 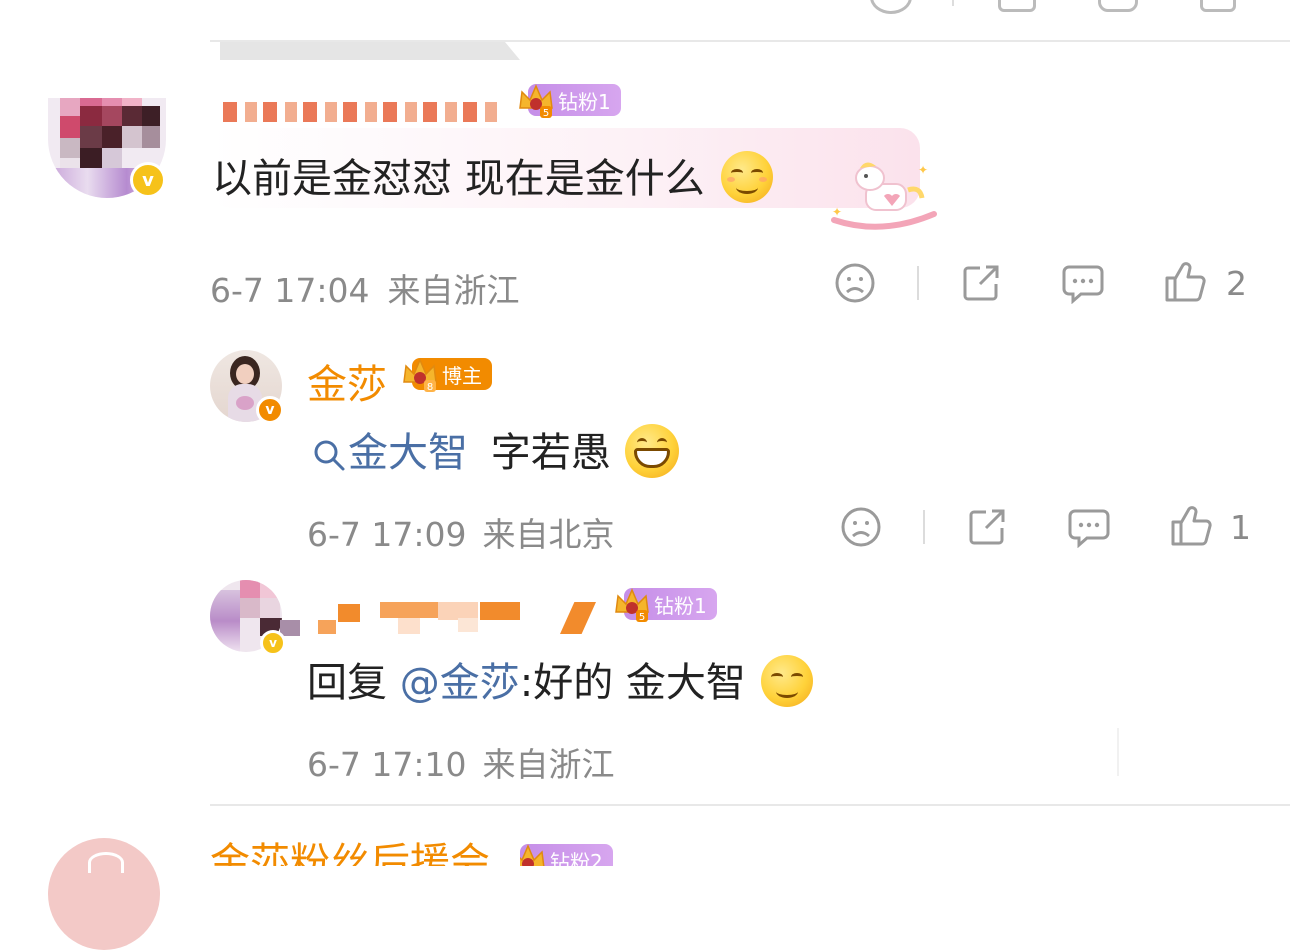 What do you see at coordinates (408, 453) in the screenshot?
I see `topic-link: 金大智` at bounding box center [408, 453].